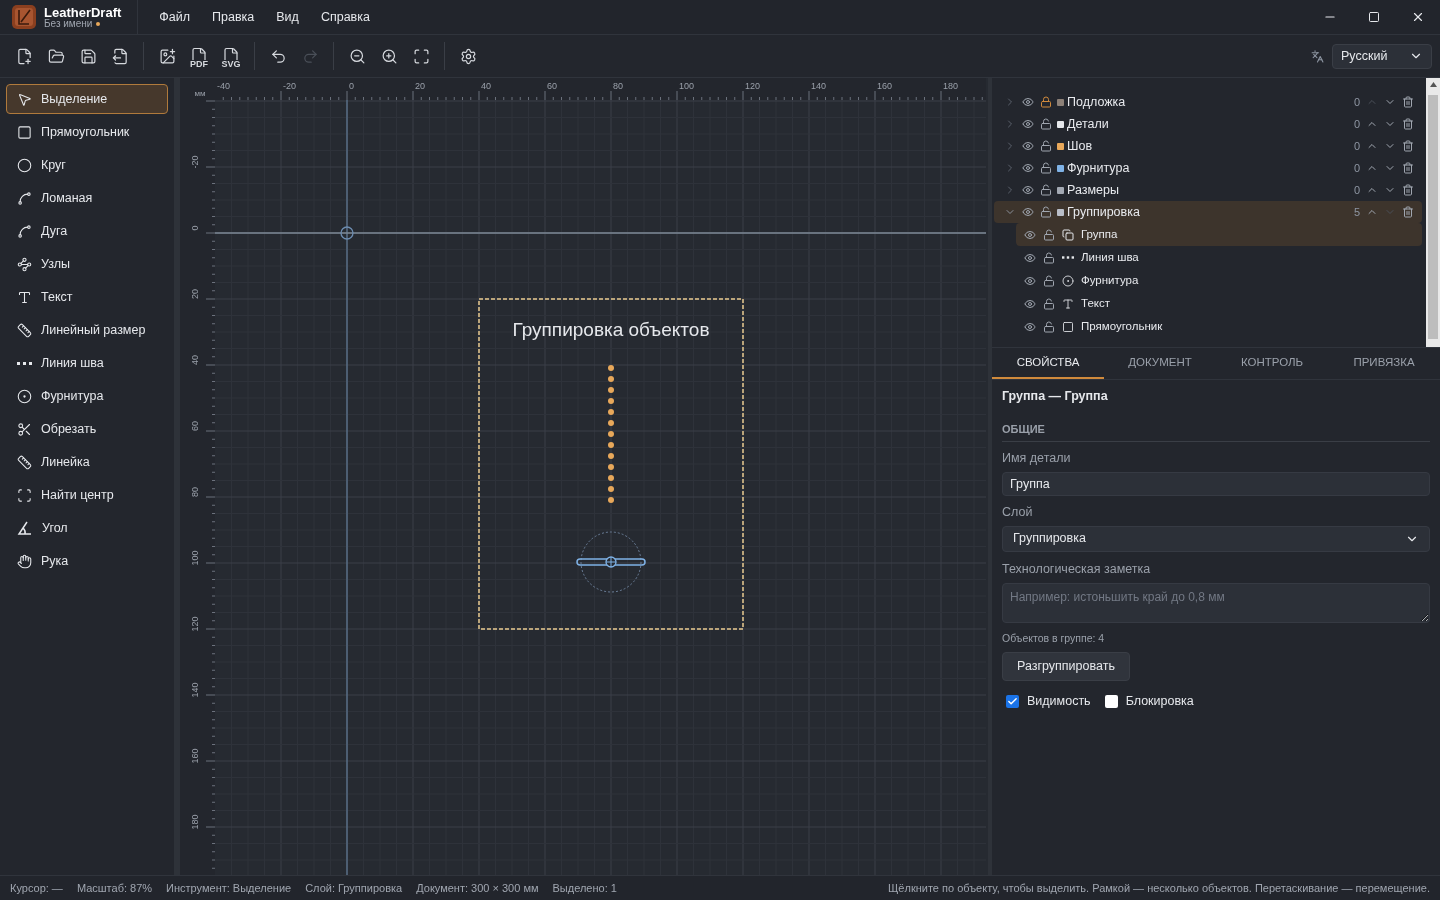  Describe the element at coordinates (195, 426) in the screenshot. I see `ruler-label: 60` at that location.